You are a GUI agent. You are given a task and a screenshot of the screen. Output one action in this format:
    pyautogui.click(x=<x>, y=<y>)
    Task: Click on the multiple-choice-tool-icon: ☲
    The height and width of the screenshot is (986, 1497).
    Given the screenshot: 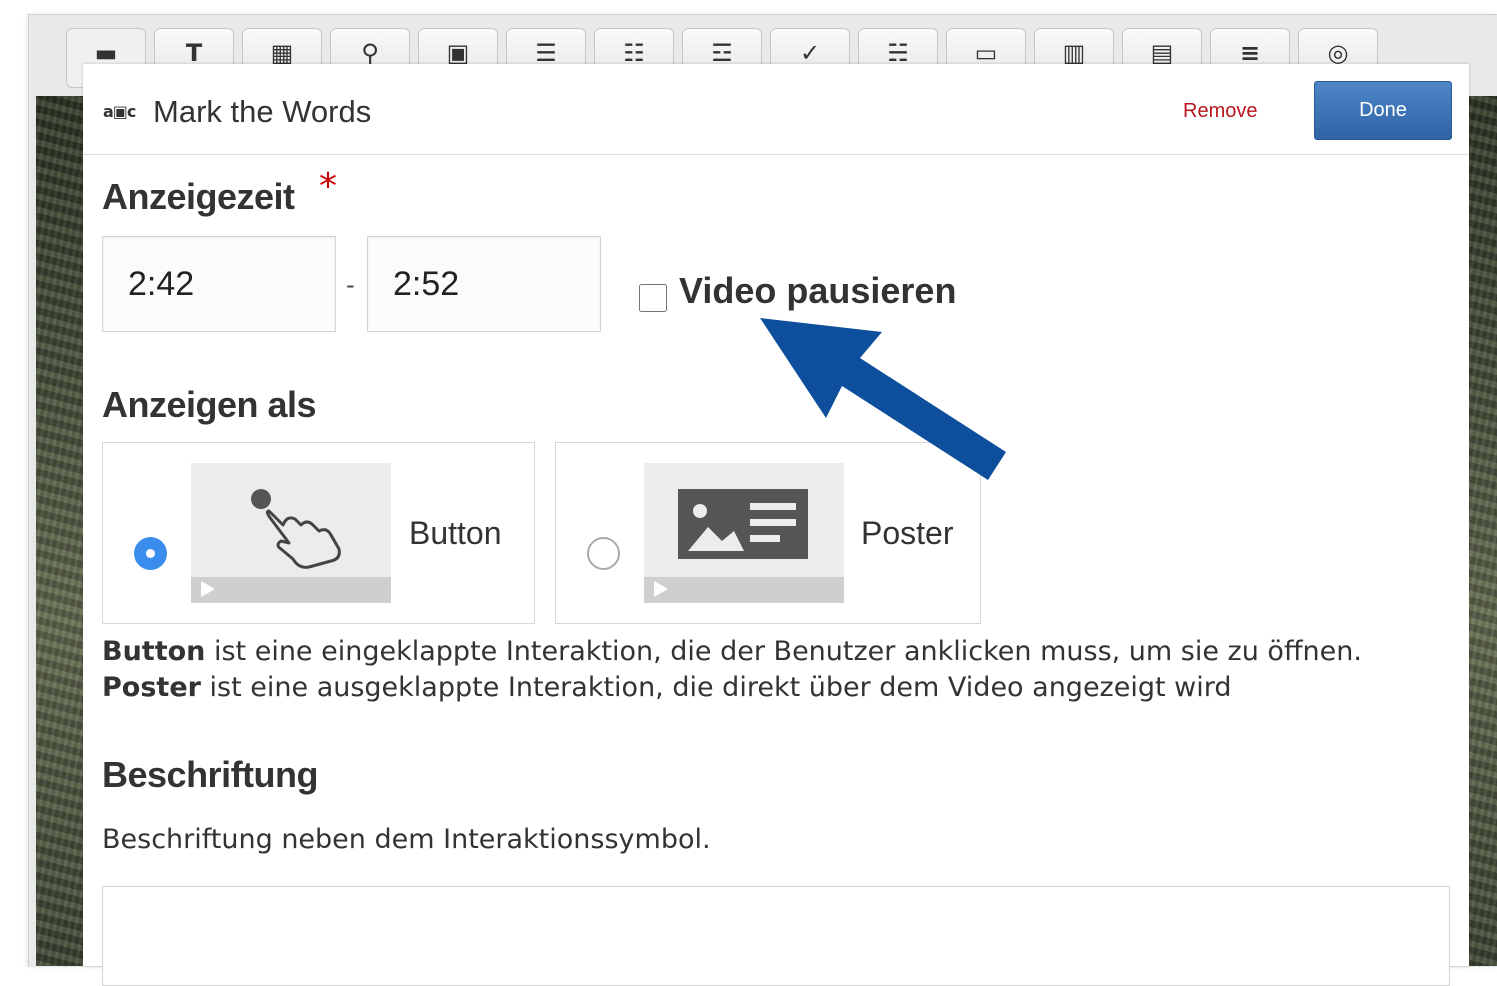 What is the action you would take?
    pyautogui.click(x=722, y=53)
    